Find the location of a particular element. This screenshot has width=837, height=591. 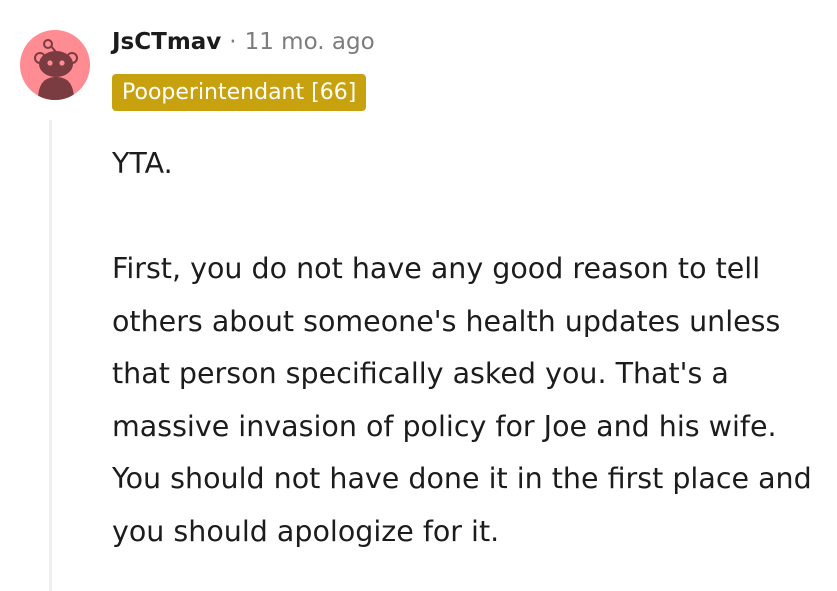

comment-header: JsCTmav · 11 mo. ago is located at coordinates (243, 42).